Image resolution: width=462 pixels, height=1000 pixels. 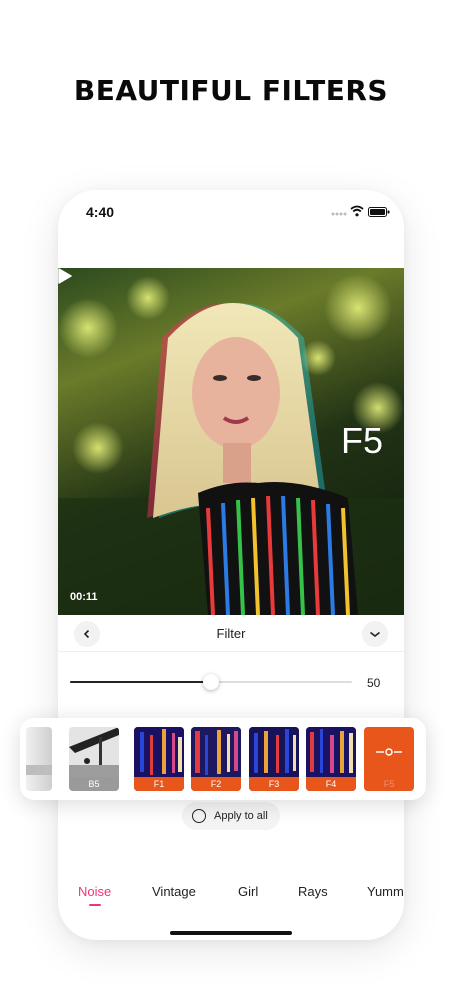 I want to click on category-noise: Noise, so click(x=94, y=891).